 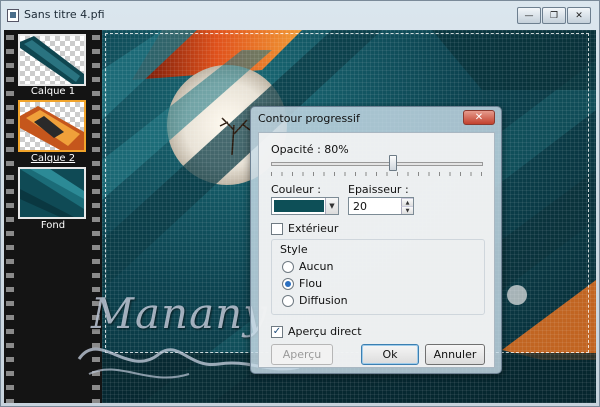 What do you see at coordinates (288, 301) in the screenshot?
I see `style-radio-diffusion` at bounding box center [288, 301].